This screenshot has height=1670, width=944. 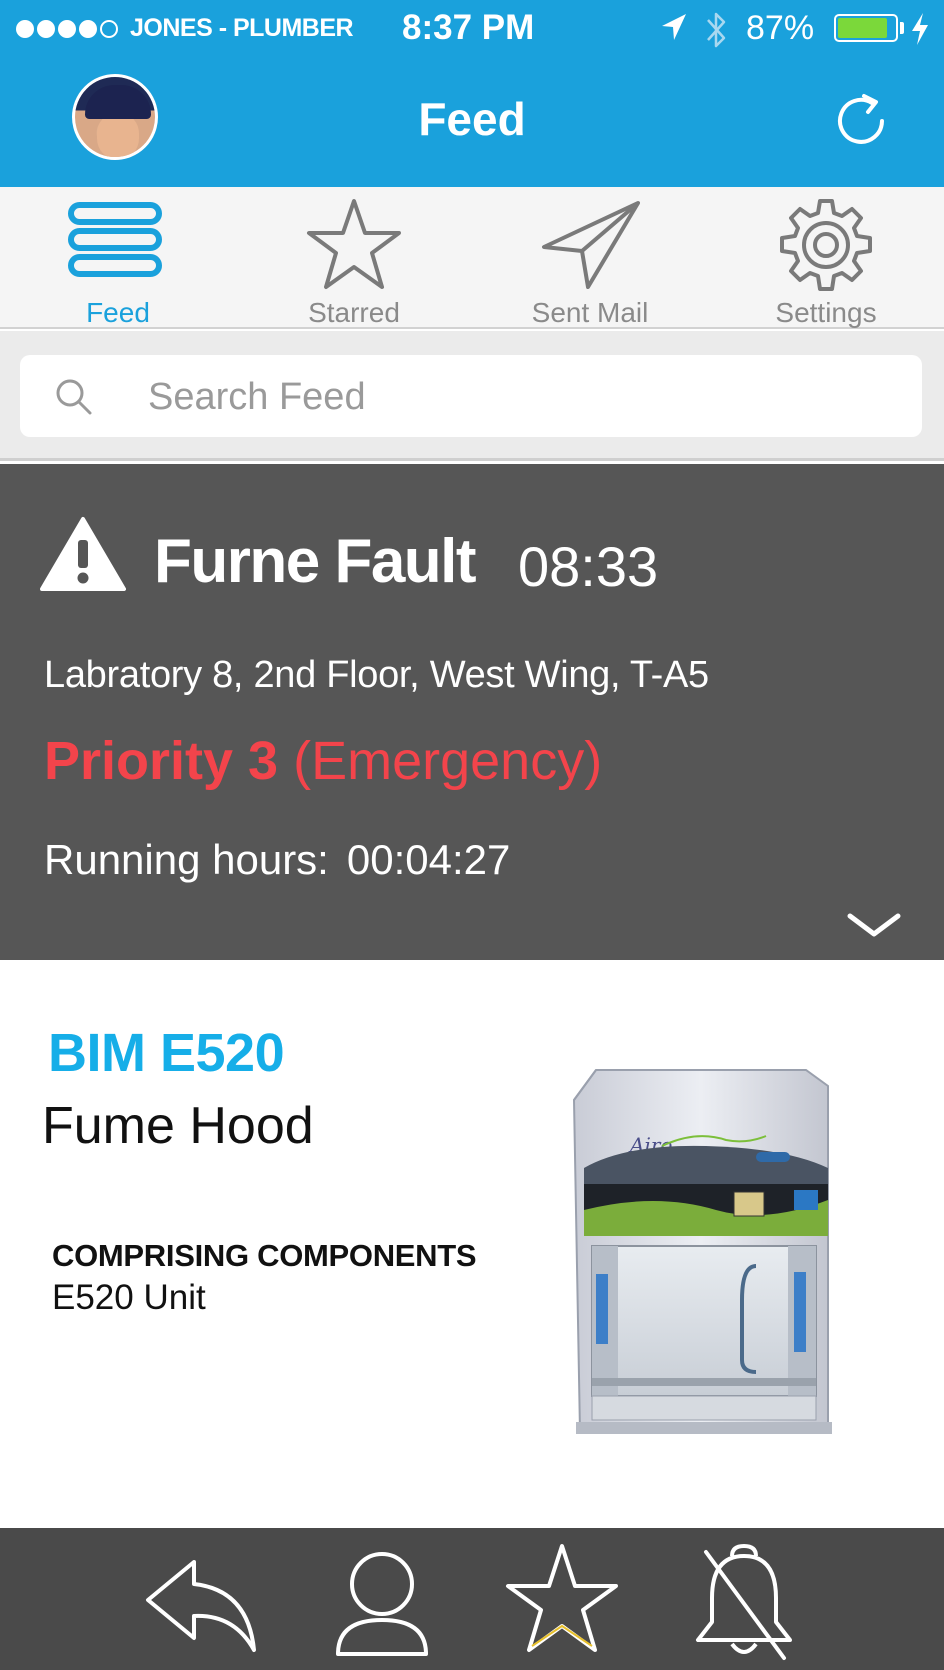 I want to click on search-area, so click(x=472, y=396).